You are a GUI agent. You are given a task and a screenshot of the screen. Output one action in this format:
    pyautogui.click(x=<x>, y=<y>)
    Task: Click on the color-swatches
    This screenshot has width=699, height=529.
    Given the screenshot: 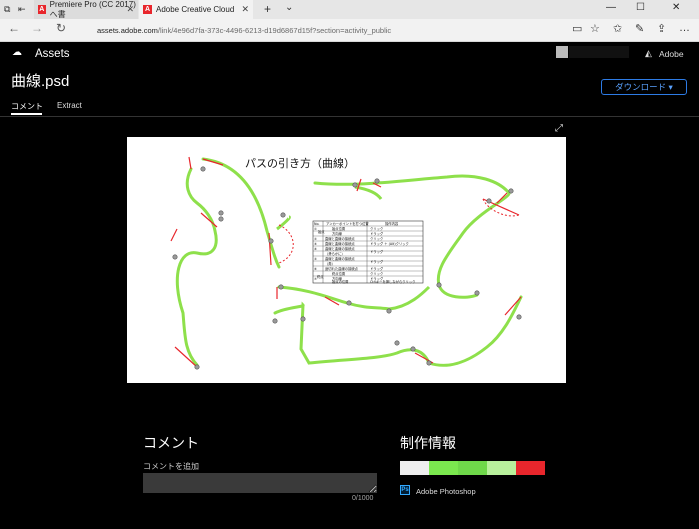 What is the action you would take?
    pyautogui.click(x=472, y=468)
    